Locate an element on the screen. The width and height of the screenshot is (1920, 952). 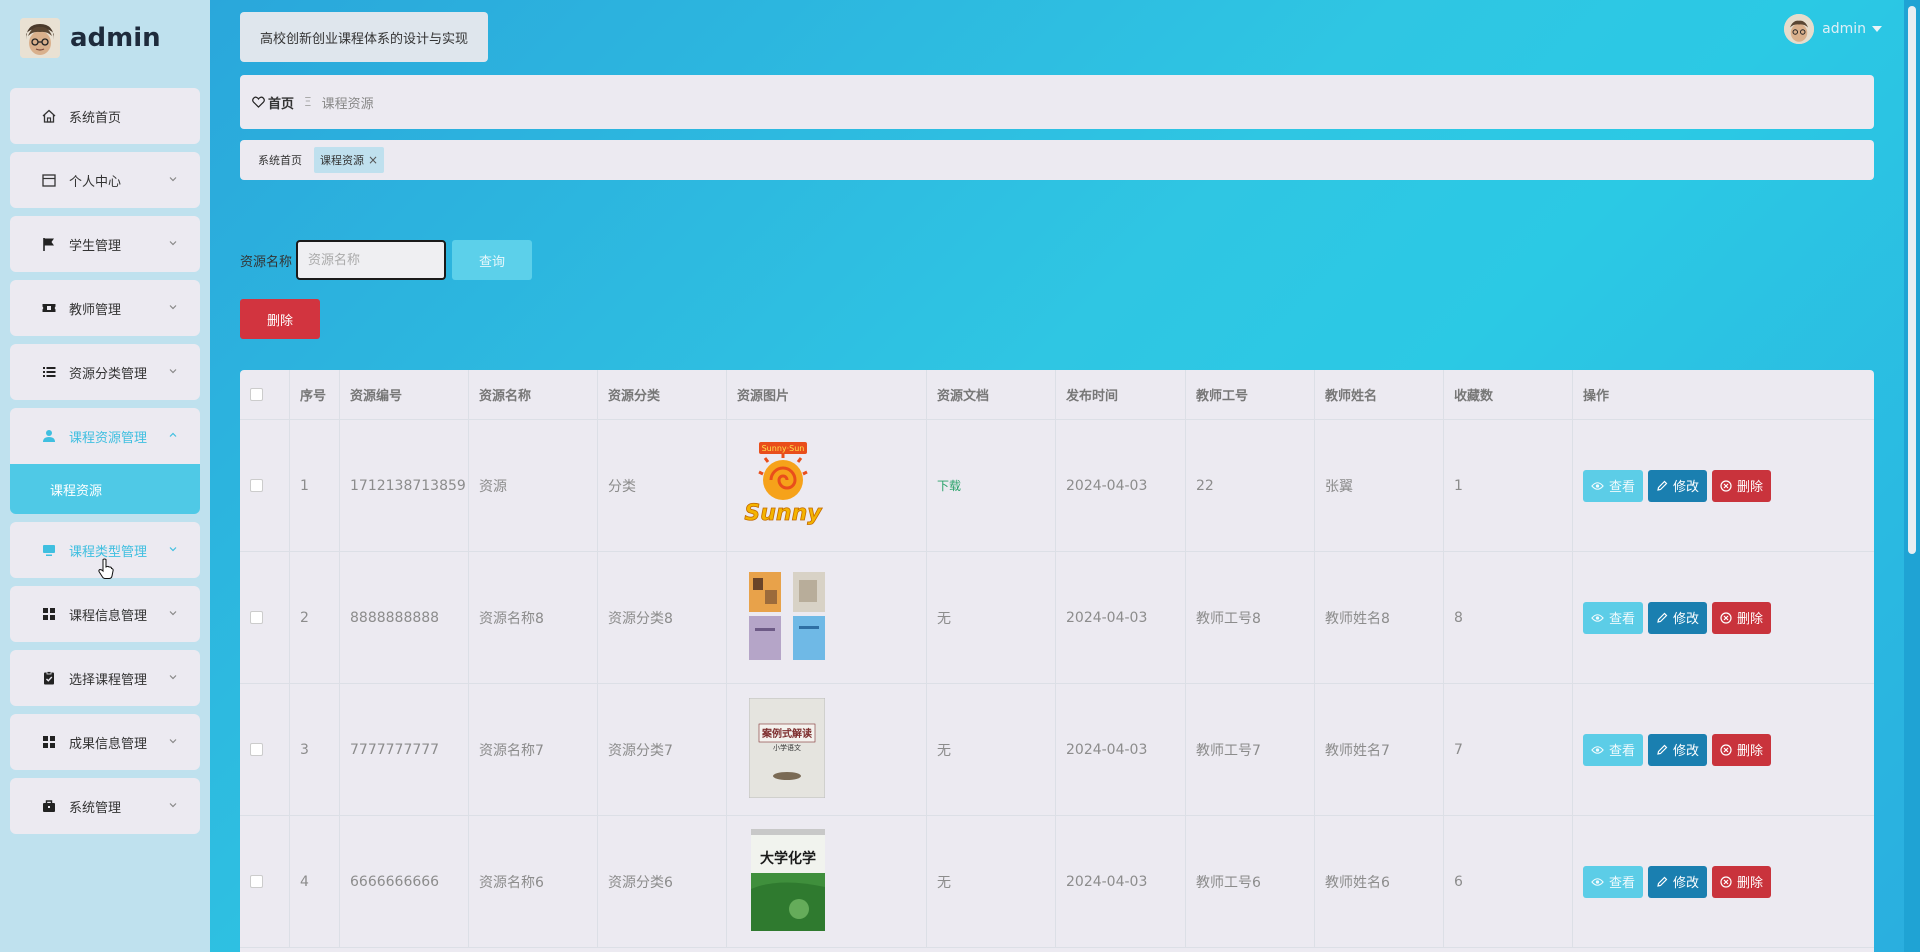
list-icon is located at coordinates (49, 372).